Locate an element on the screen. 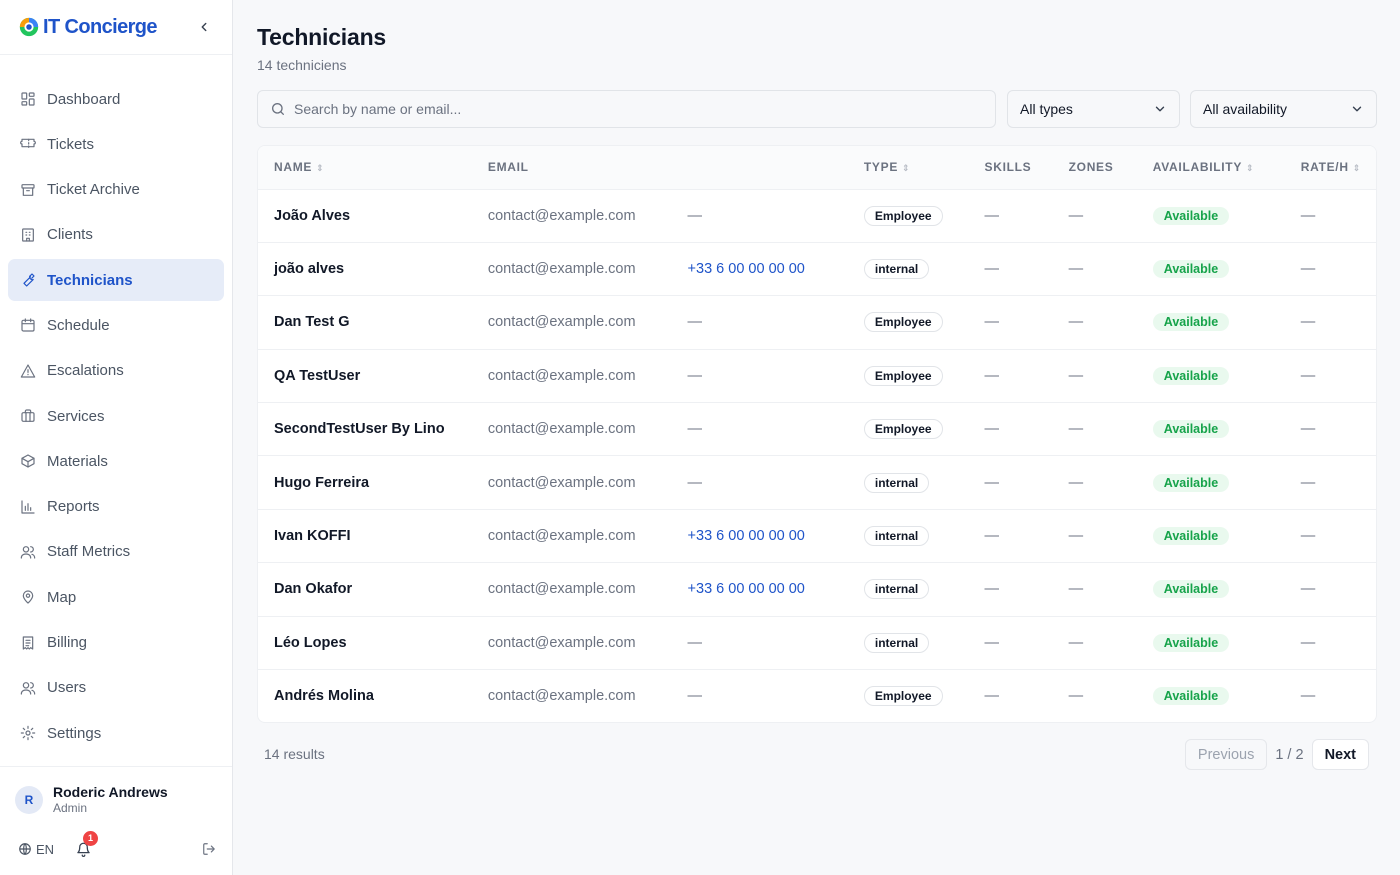 The height and width of the screenshot is (875, 1400). calendar-icon is located at coordinates (27, 325).